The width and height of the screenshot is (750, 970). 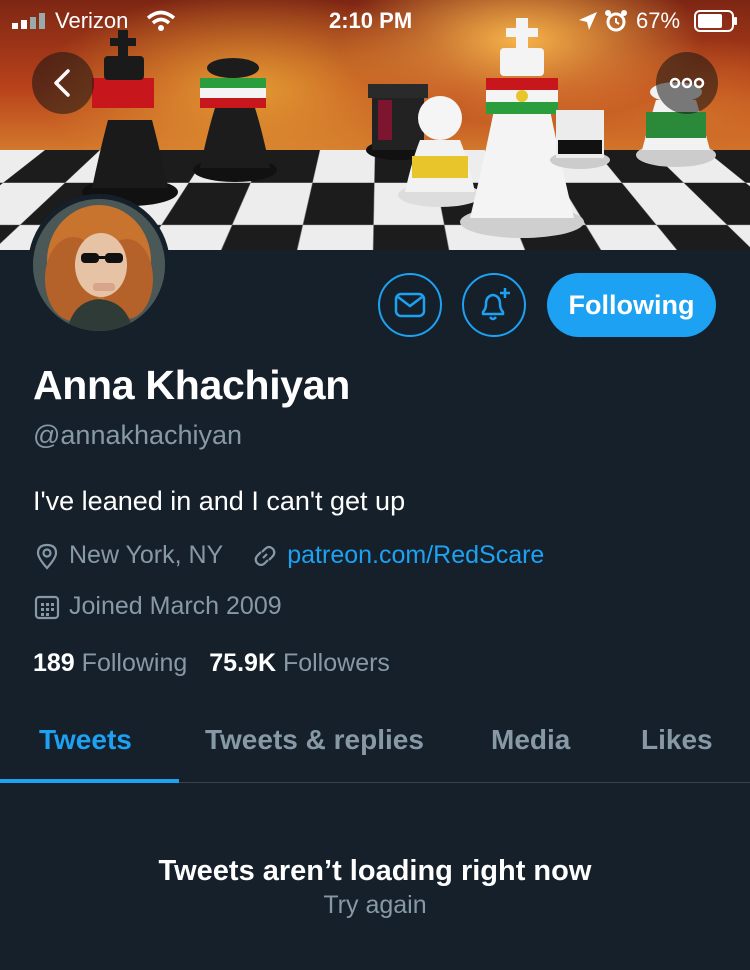 I want to click on mail-icon, so click(x=410, y=305).